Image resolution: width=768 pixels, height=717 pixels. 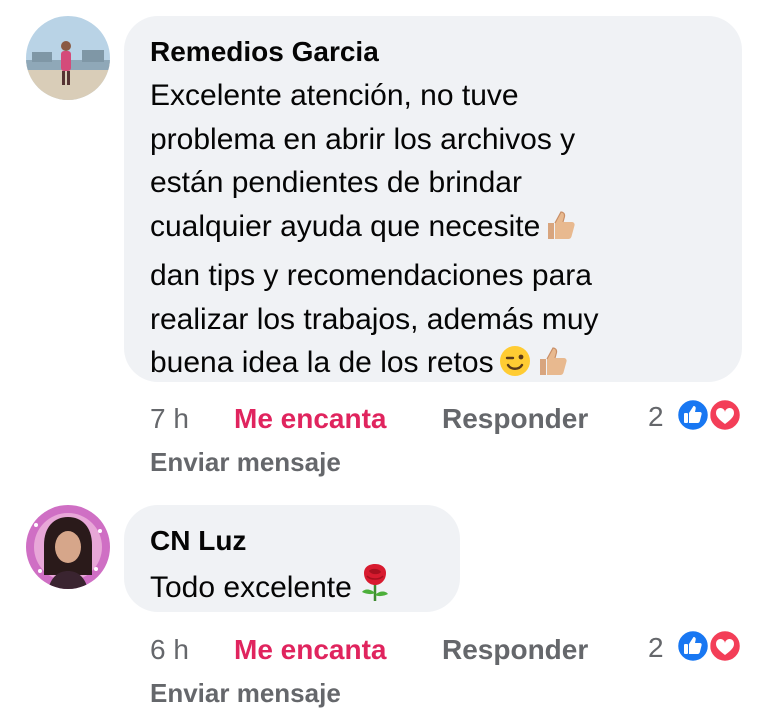 What do you see at coordinates (169, 419) in the screenshot?
I see `comment-time: 7 h` at bounding box center [169, 419].